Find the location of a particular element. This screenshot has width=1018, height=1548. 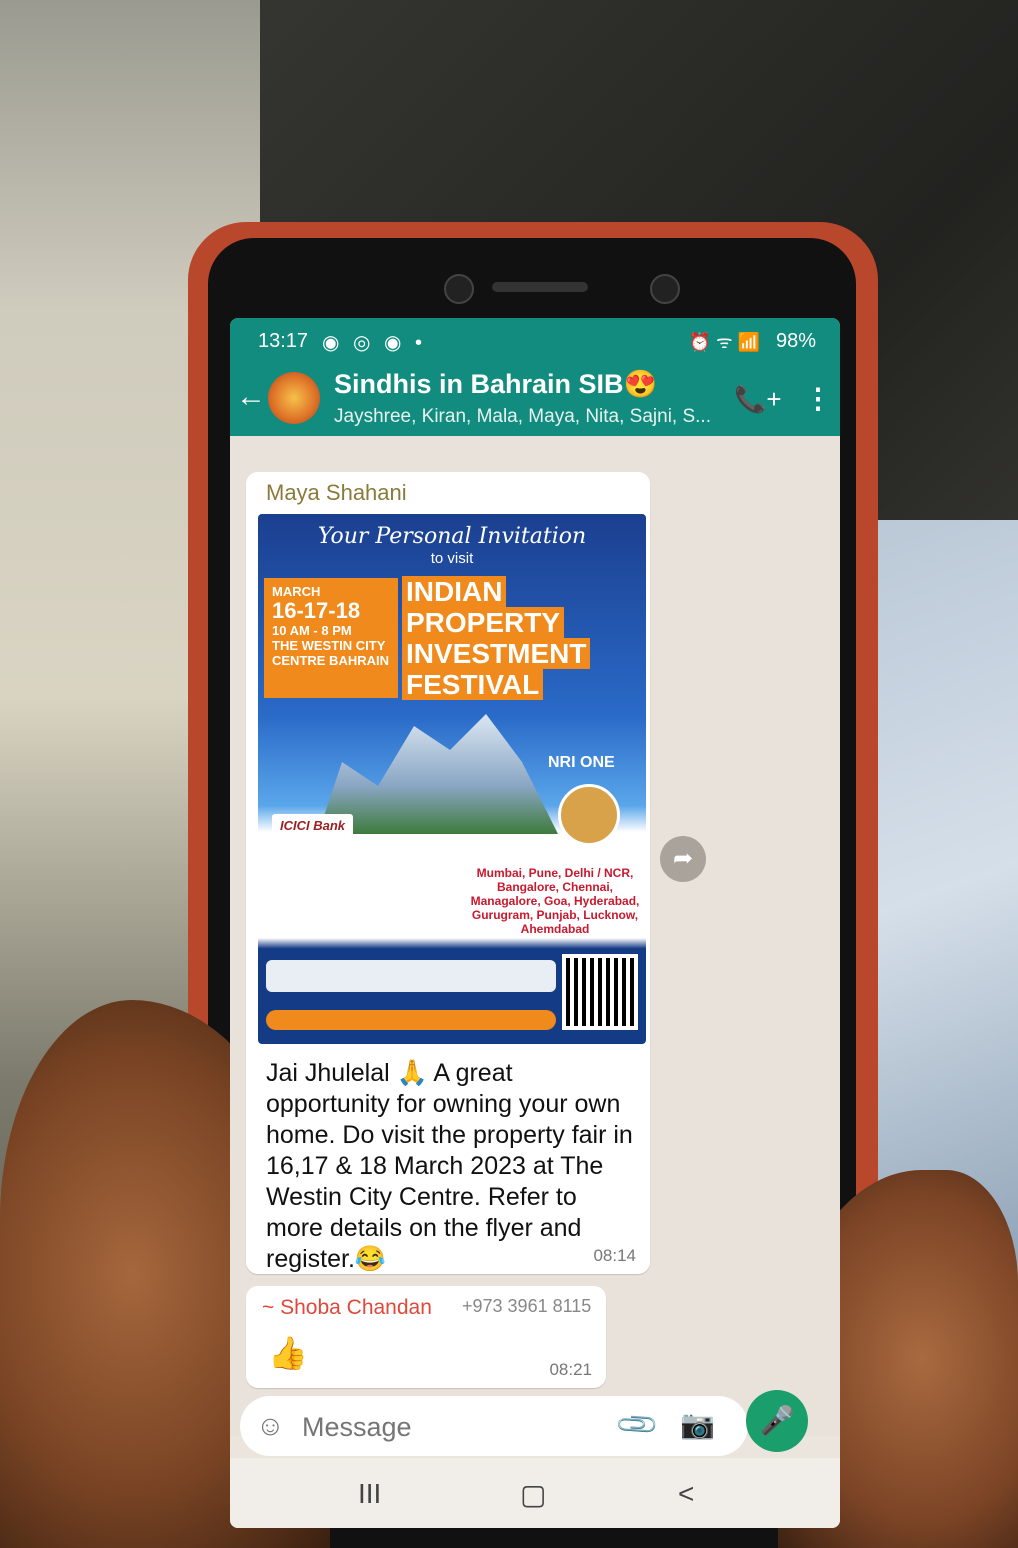

flyer-partner-logo: NRI ONE is located at coordinates (581, 762).